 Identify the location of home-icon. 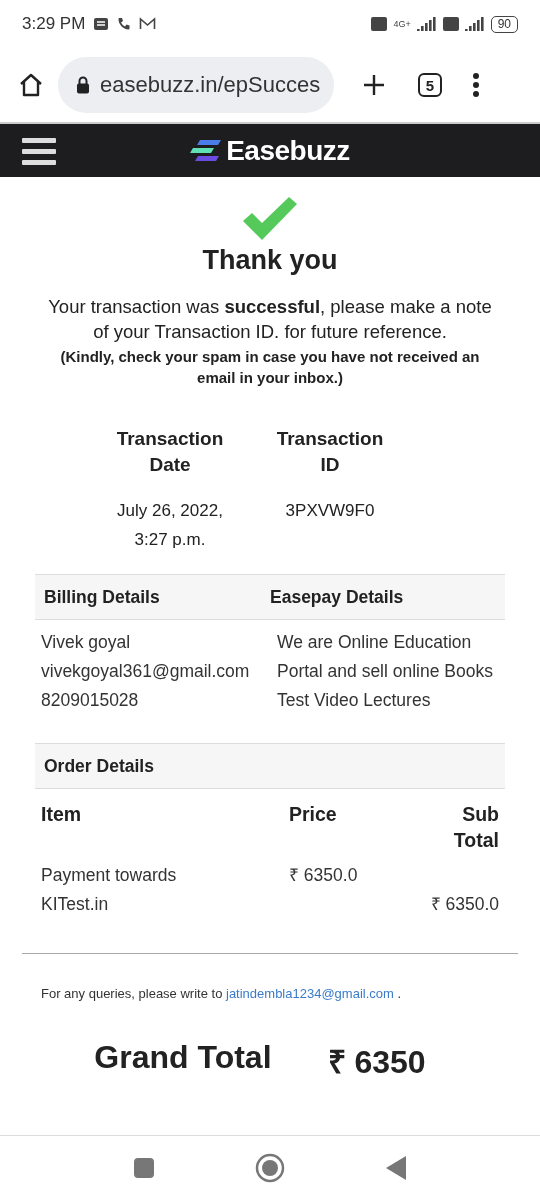
(31, 85).